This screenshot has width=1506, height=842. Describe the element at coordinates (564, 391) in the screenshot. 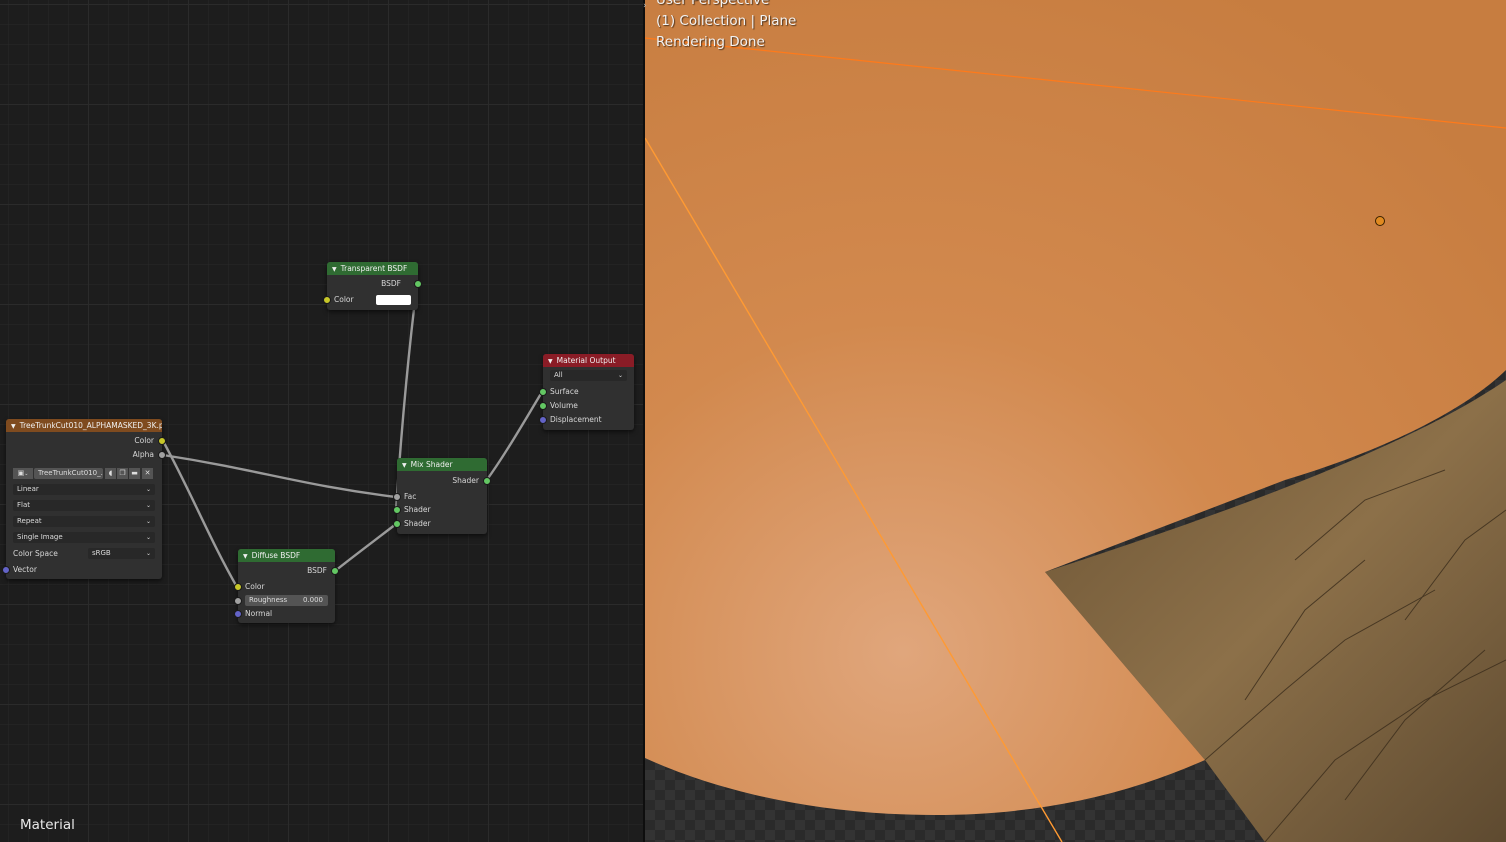

I see `input-surface-label: Surface` at that location.